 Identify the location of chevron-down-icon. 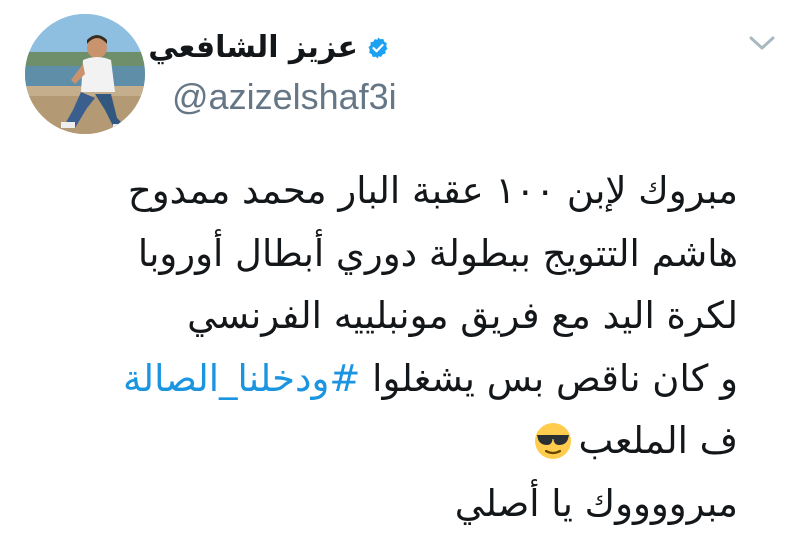
(762, 43).